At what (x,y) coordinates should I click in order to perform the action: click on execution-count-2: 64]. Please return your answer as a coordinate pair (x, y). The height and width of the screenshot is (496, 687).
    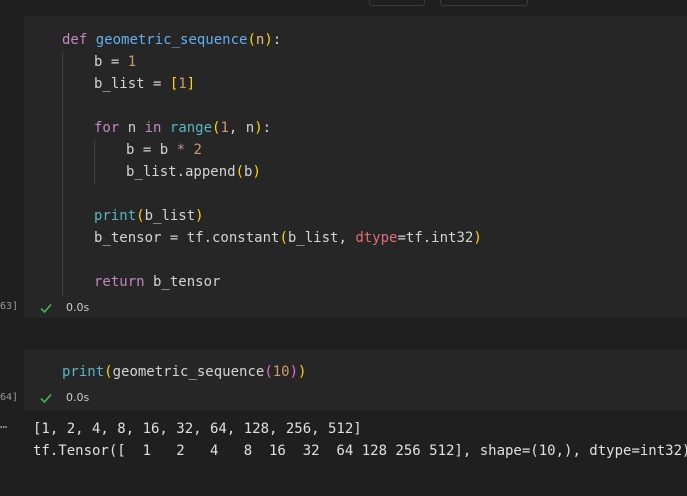
    Looking at the image, I should click on (9, 397).